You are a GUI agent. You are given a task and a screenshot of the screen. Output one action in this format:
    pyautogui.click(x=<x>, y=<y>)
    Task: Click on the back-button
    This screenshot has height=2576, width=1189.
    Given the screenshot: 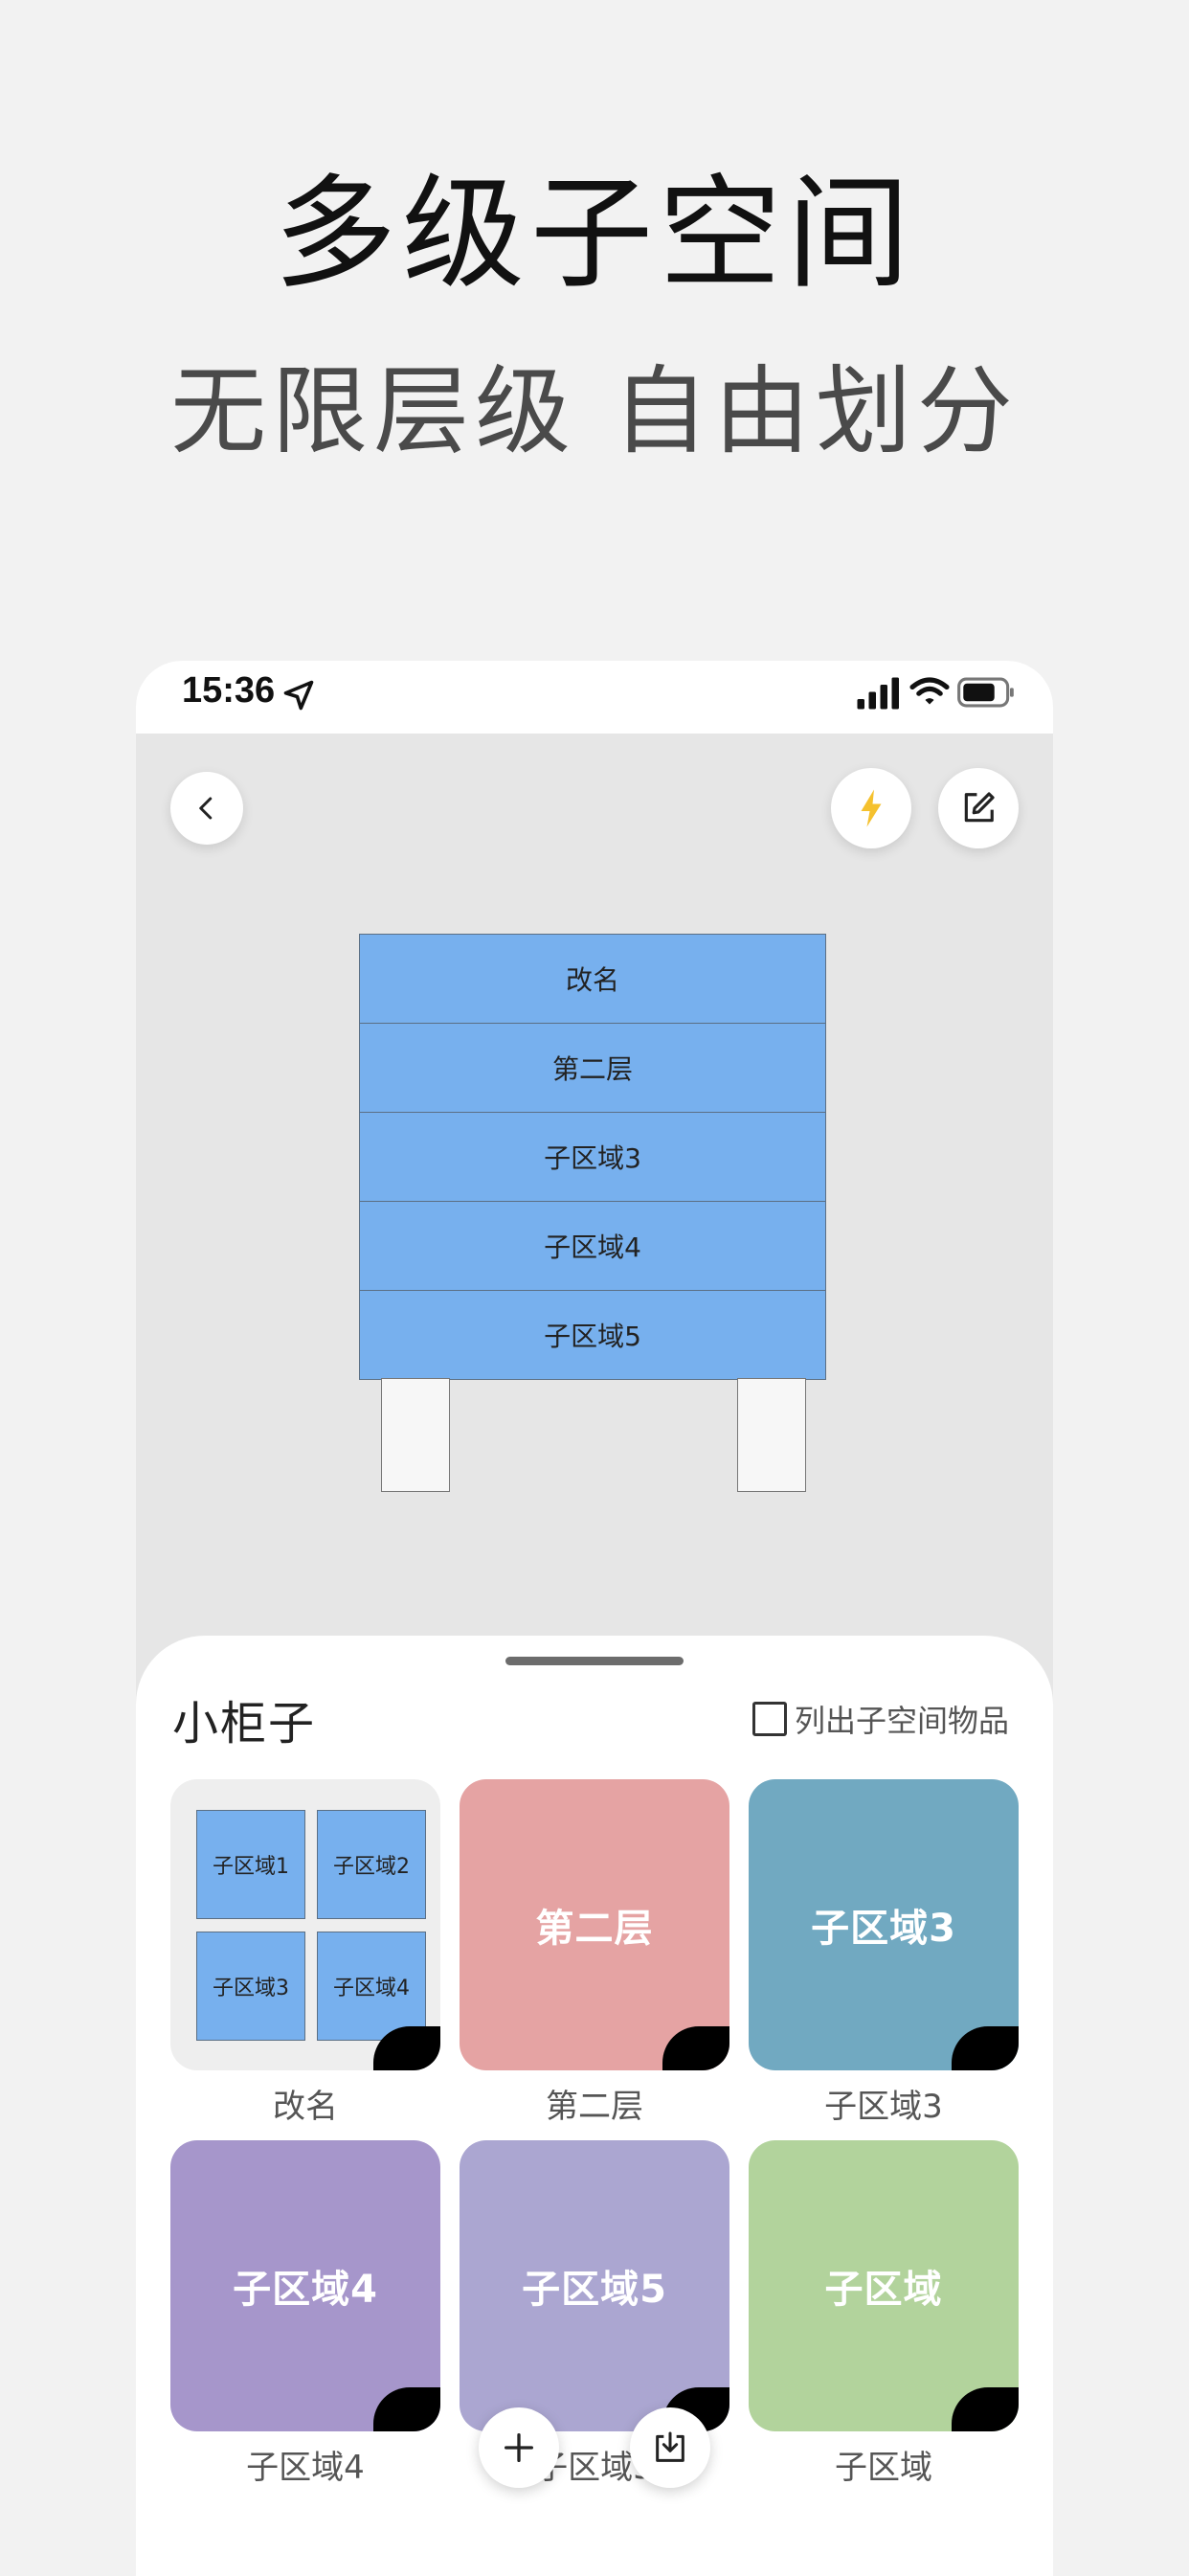 What is the action you would take?
    pyautogui.click(x=206, y=808)
    